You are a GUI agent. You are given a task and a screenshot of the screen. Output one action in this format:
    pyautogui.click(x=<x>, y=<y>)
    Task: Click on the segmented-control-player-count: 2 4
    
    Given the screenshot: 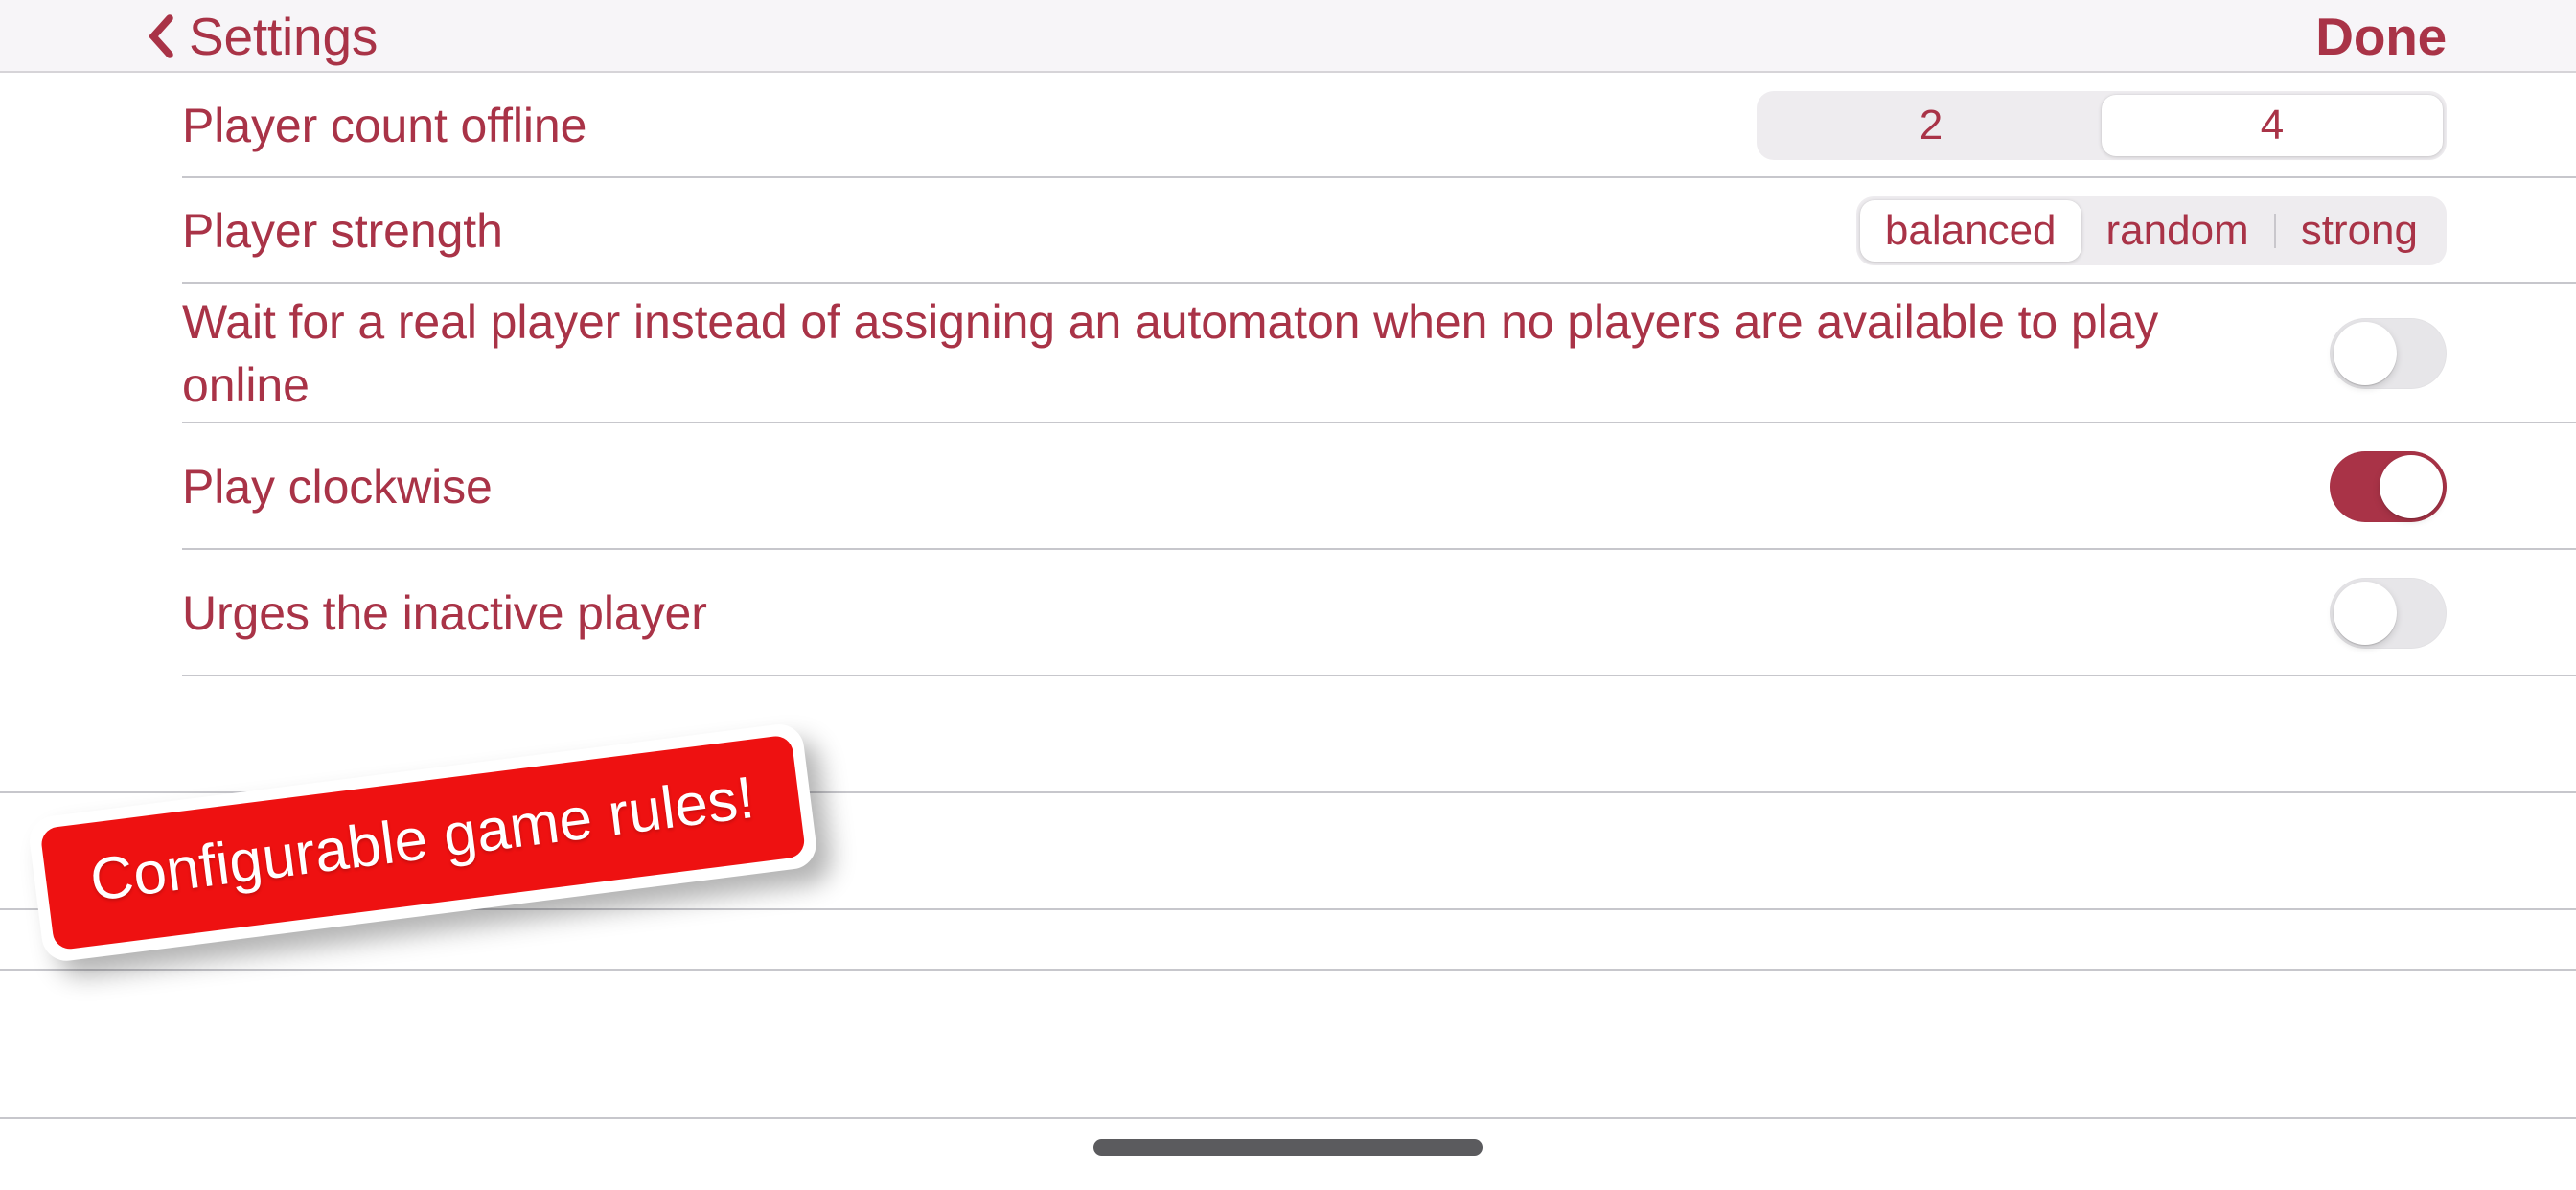 What is the action you would take?
    pyautogui.click(x=2102, y=125)
    